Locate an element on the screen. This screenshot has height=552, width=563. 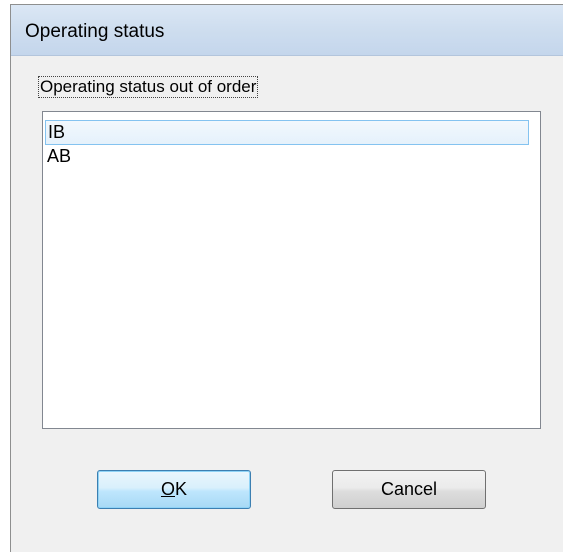
dialog-title-bar: Operating status is located at coordinates (287, 30).